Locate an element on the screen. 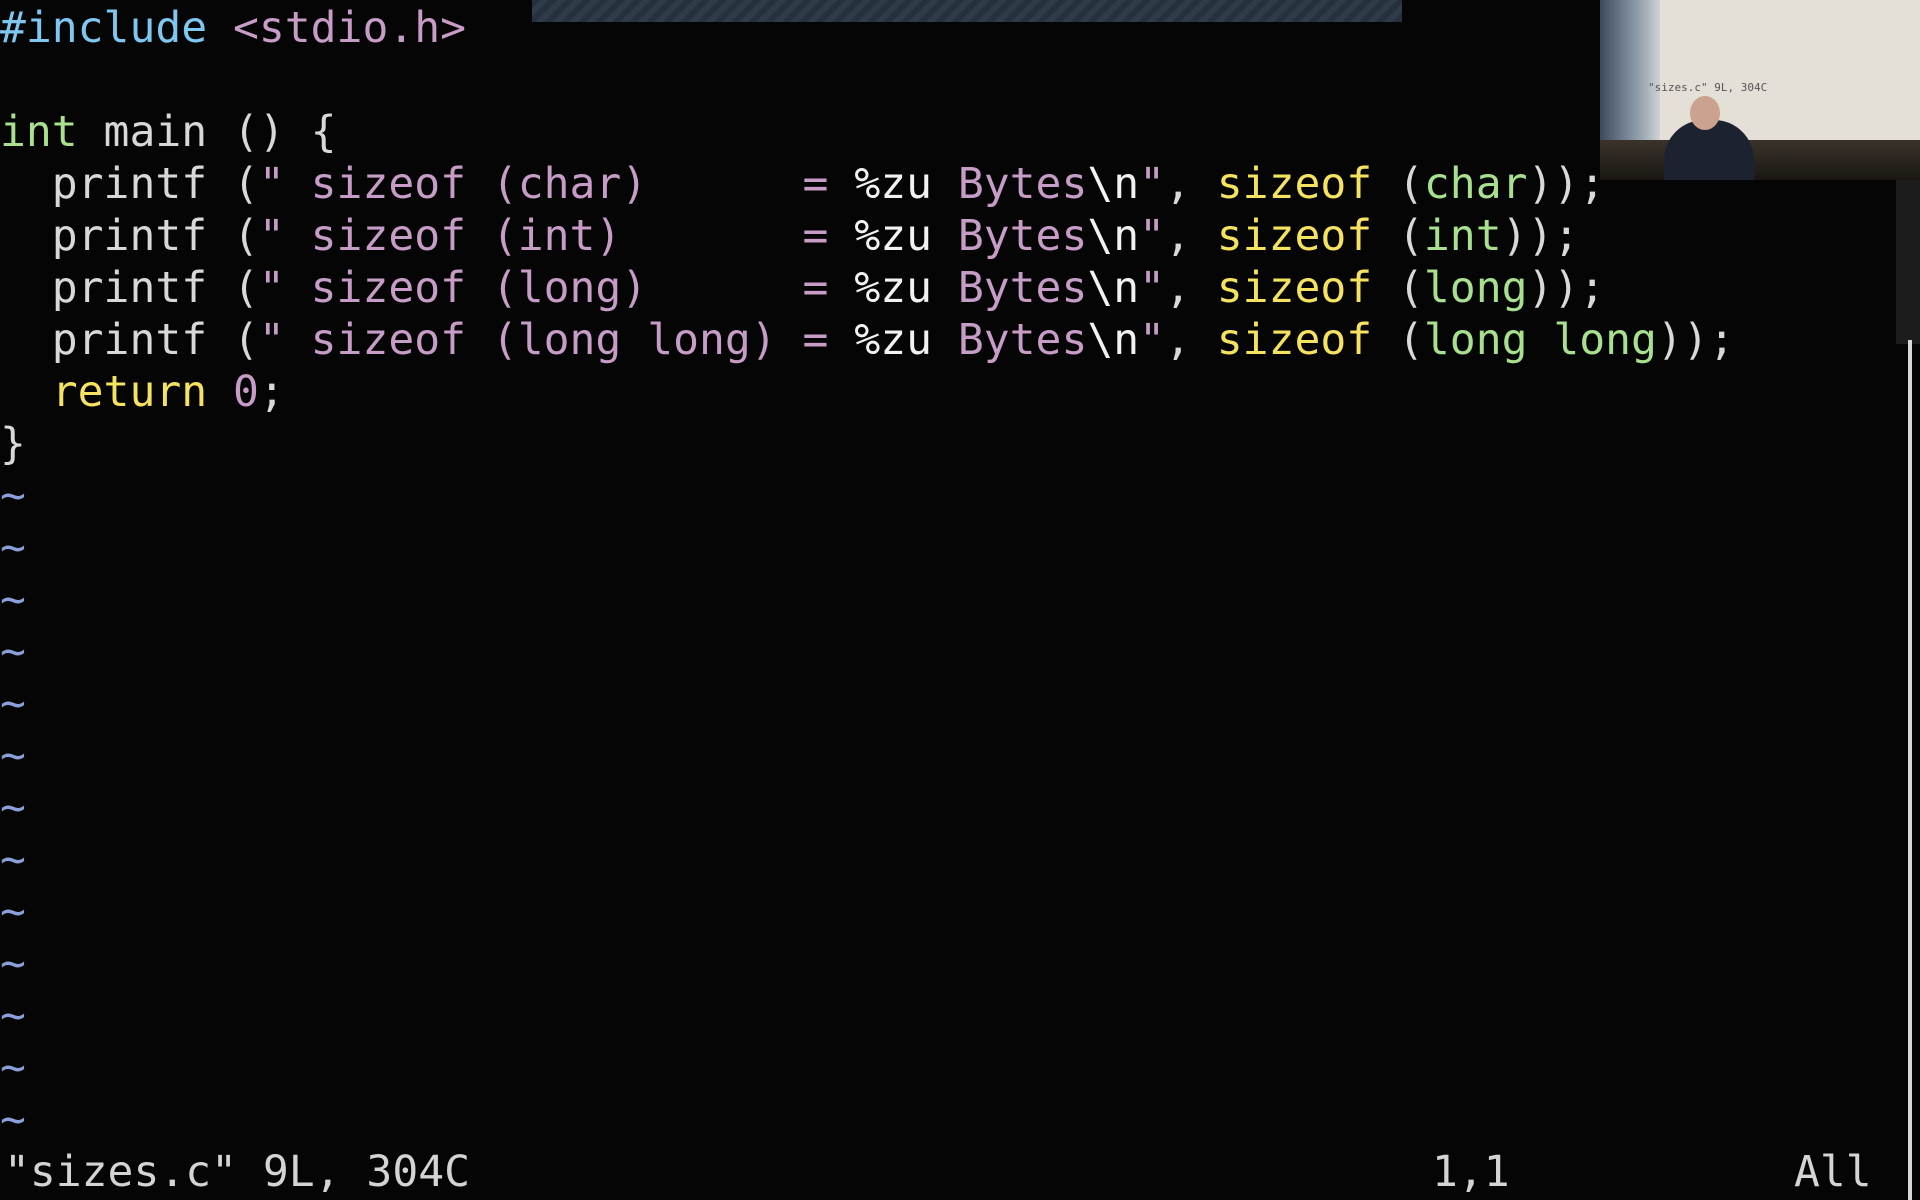 This screenshot has height=1200, width=1920. code-token: " sizeof (long) = is located at coordinates (556, 288).